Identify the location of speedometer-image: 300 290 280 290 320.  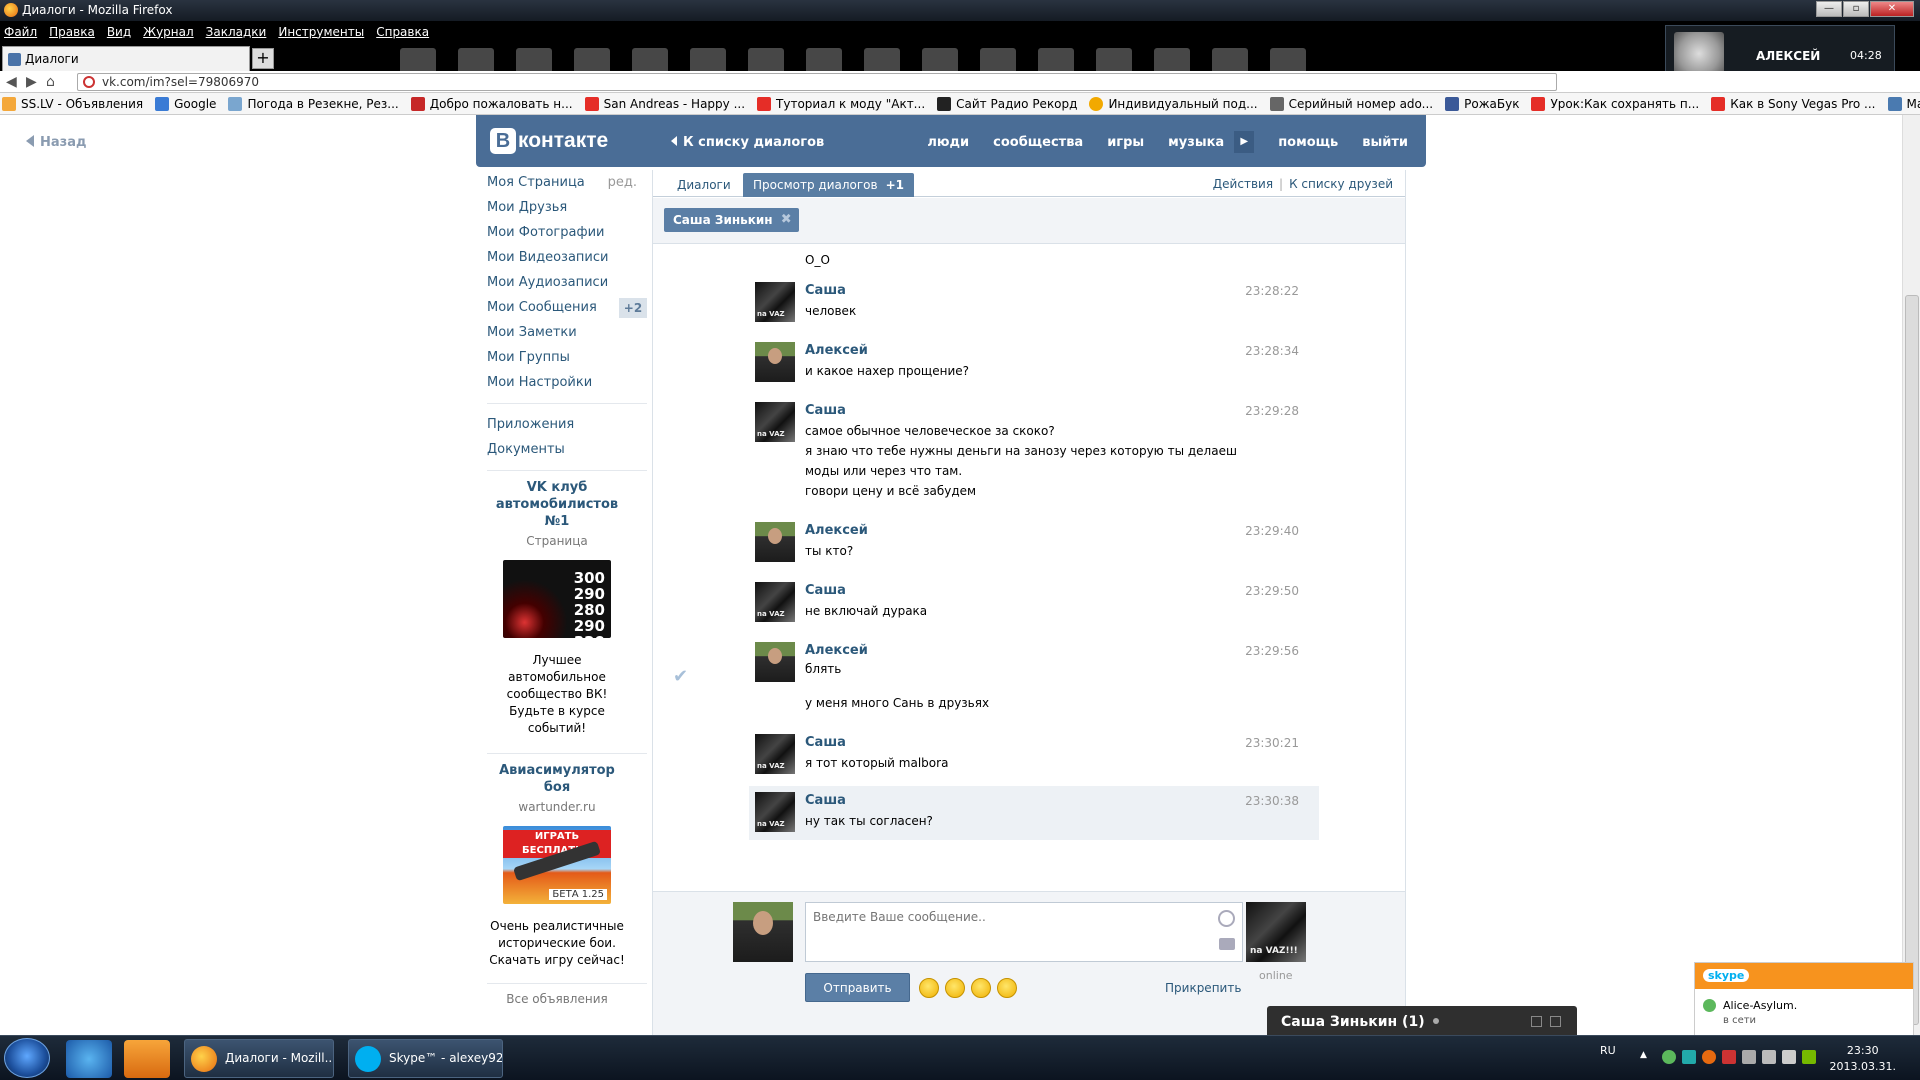
(557, 605).